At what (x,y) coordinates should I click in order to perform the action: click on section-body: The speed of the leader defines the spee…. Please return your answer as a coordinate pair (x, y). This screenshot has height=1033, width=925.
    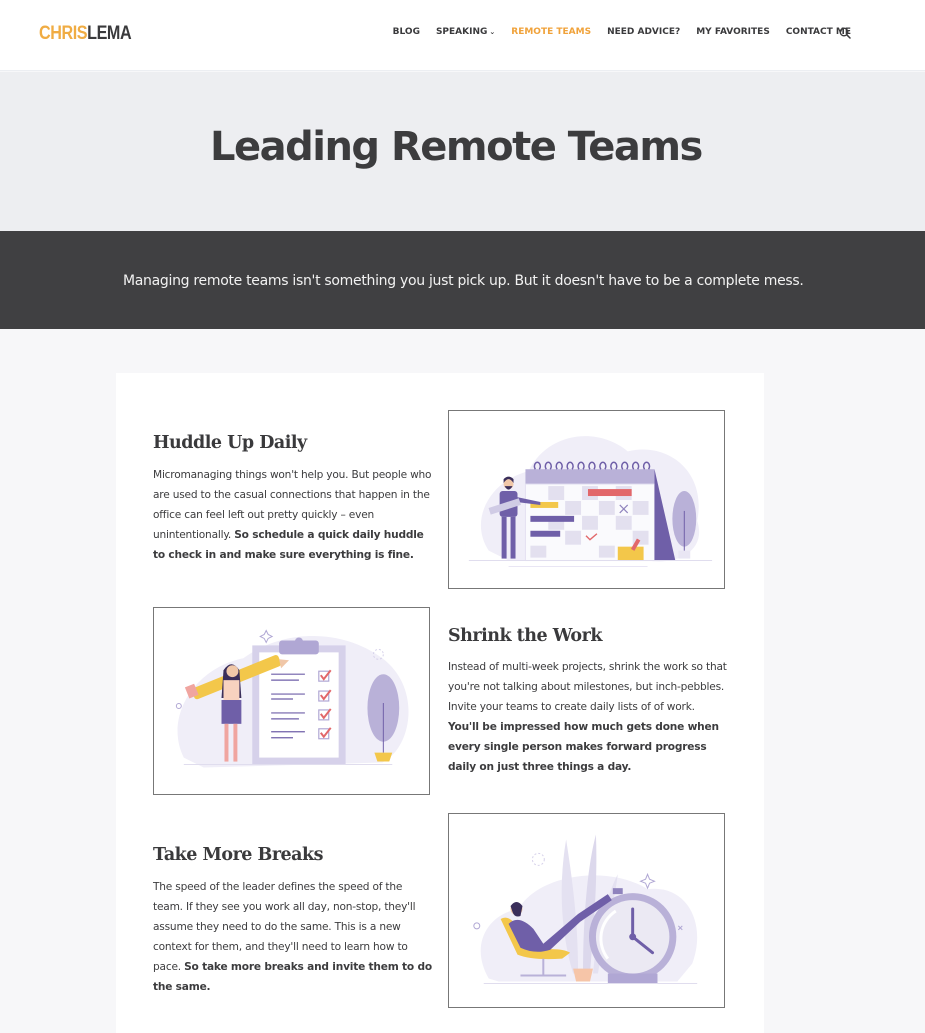
    Looking at the image, I should click on (293, 937).